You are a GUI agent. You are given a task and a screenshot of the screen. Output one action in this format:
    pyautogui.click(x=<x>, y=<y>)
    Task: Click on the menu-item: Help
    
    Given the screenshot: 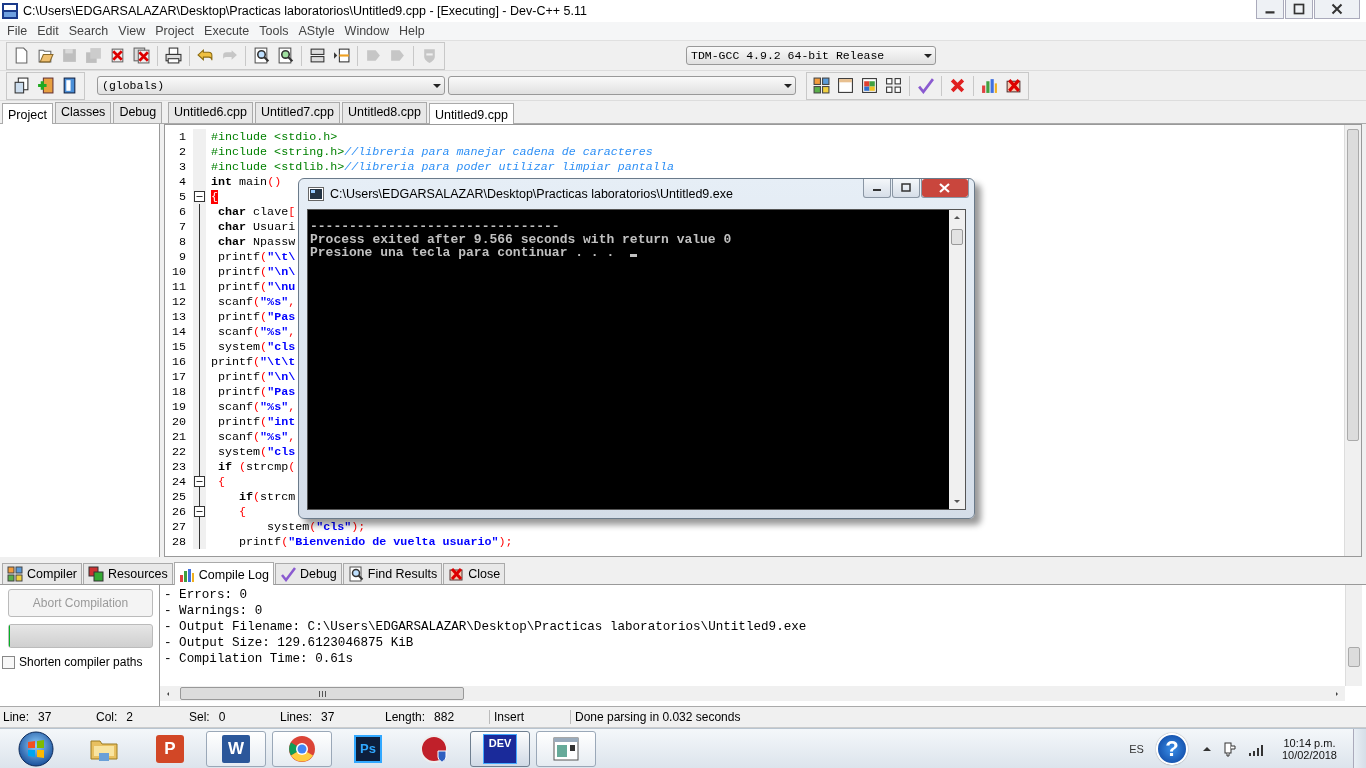 What is the action you would take?
    pyautogui.click(x=412, y=31)
    